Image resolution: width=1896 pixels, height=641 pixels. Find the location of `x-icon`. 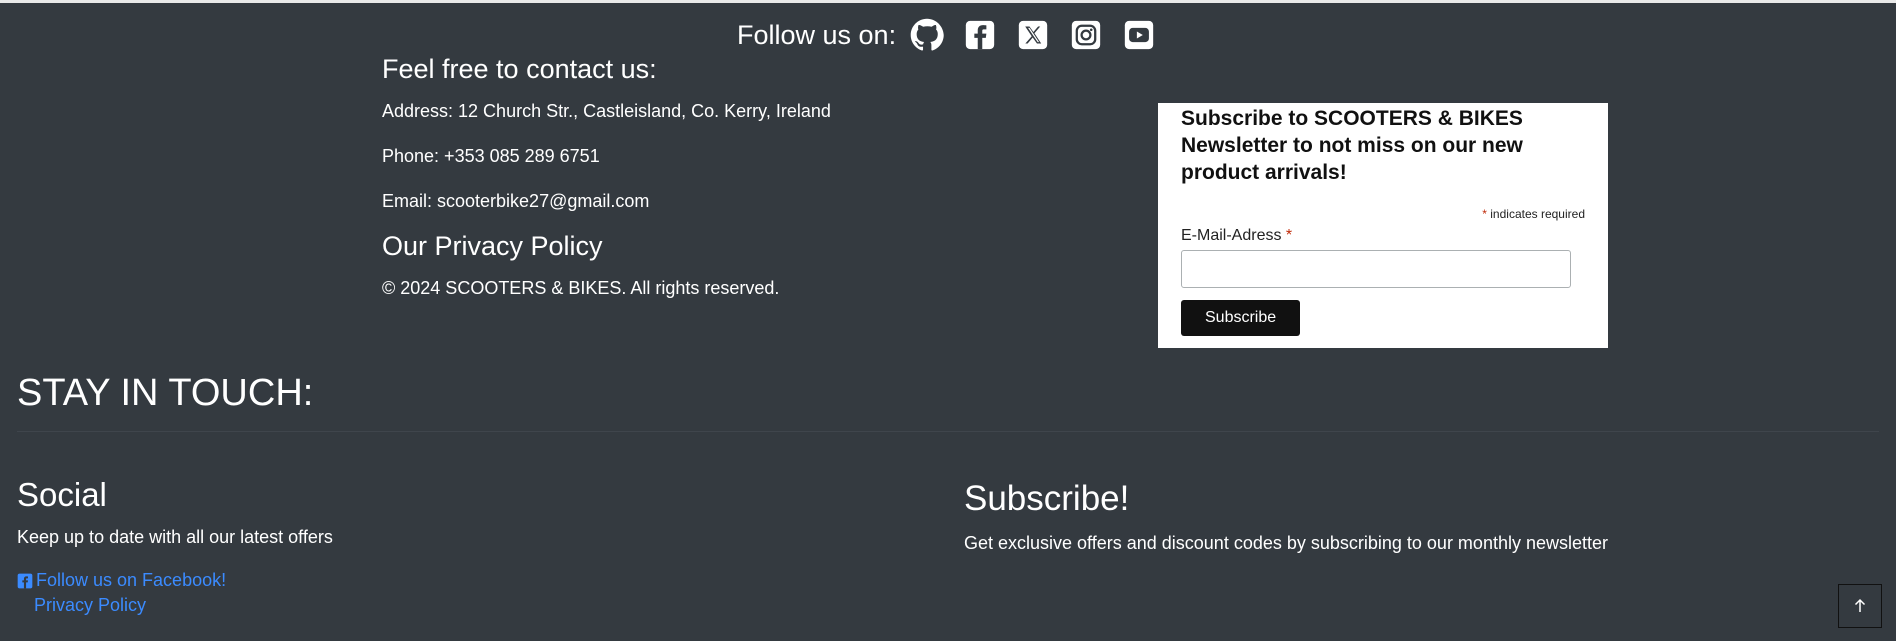

x-icon is located at coordinates (1033, 35).